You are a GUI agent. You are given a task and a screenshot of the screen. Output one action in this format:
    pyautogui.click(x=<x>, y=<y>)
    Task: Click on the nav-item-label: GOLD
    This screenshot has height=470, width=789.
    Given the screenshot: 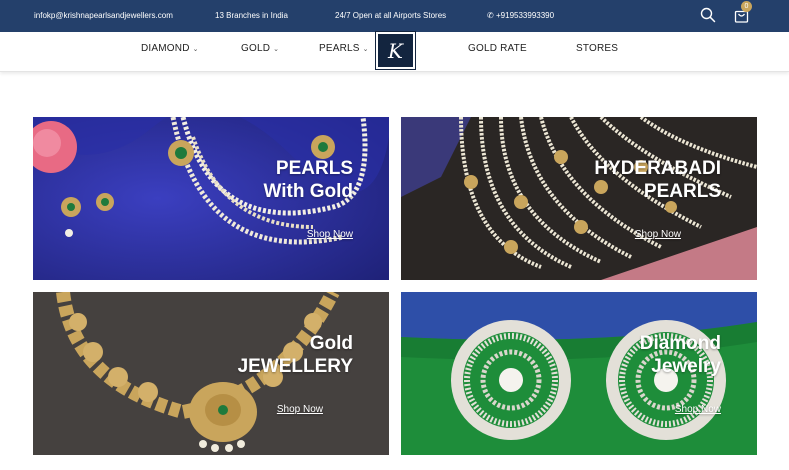 What is the action you would take?
    pyautogui.click(x=256, y=48)
    